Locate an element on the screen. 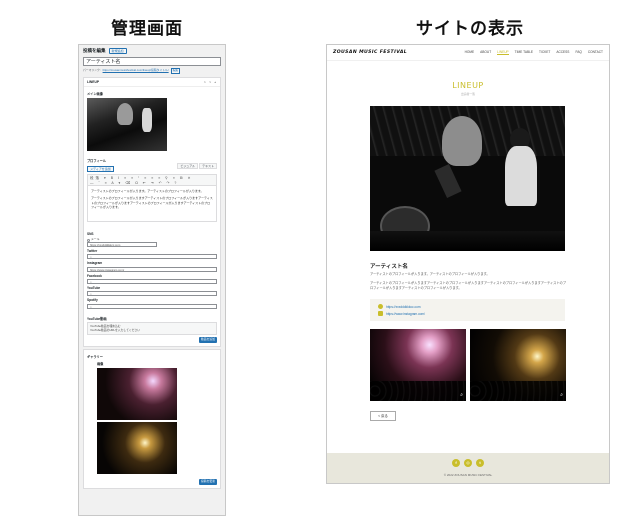 The width and height of the screenshot is (640, 525). tab-text: テキスト is located at coordinates (208, 165).